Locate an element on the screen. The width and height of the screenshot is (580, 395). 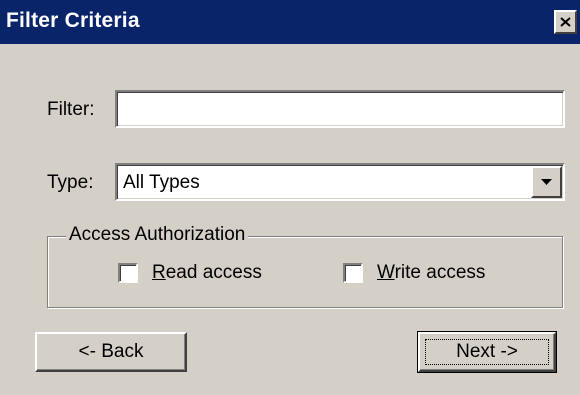
read-access-checkbox is located at coordinates (128, 273).